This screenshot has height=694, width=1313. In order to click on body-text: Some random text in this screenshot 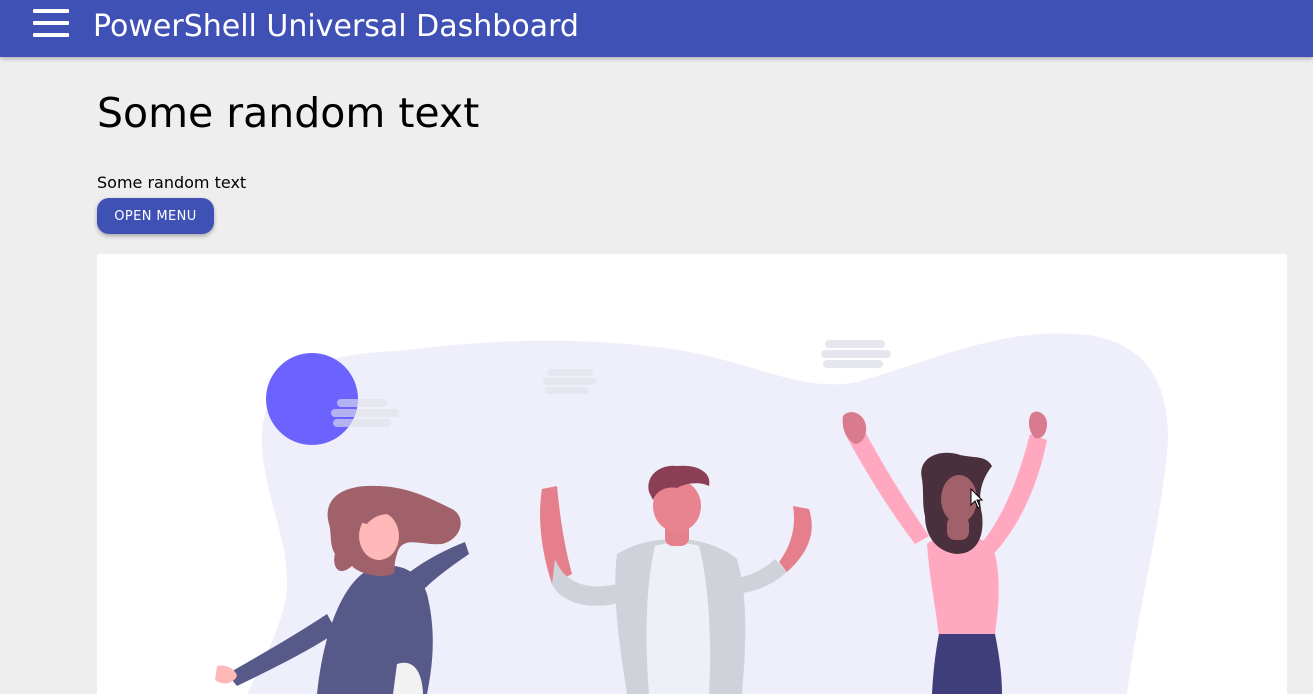, I will do `click(172, 182)`.